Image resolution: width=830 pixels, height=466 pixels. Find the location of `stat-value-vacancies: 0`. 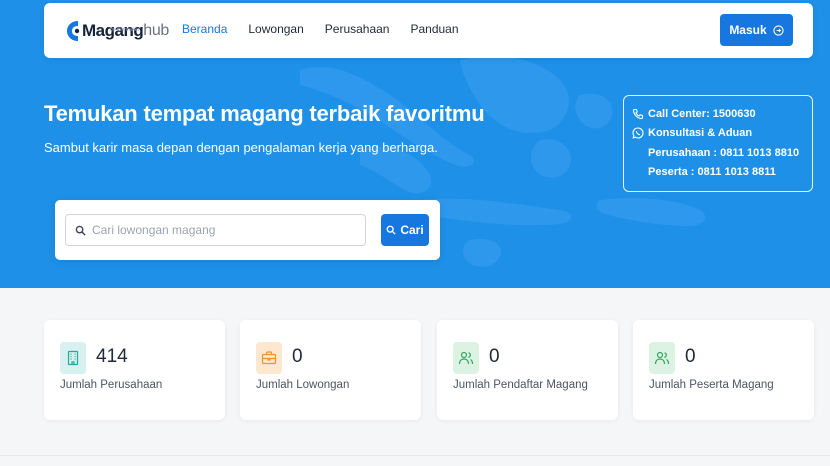

stat-value-vacancies: 0 is located at coordinates (297, 356).